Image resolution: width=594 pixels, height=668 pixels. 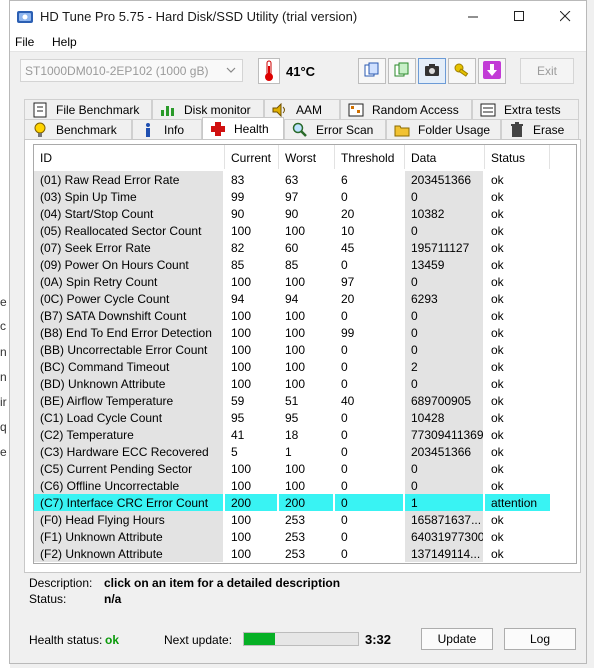 What do you see at coordinates (88, 109) in the screenshot?
I see `tab-file-benchmark: File Benchmark` at bounding box center [88, 109].